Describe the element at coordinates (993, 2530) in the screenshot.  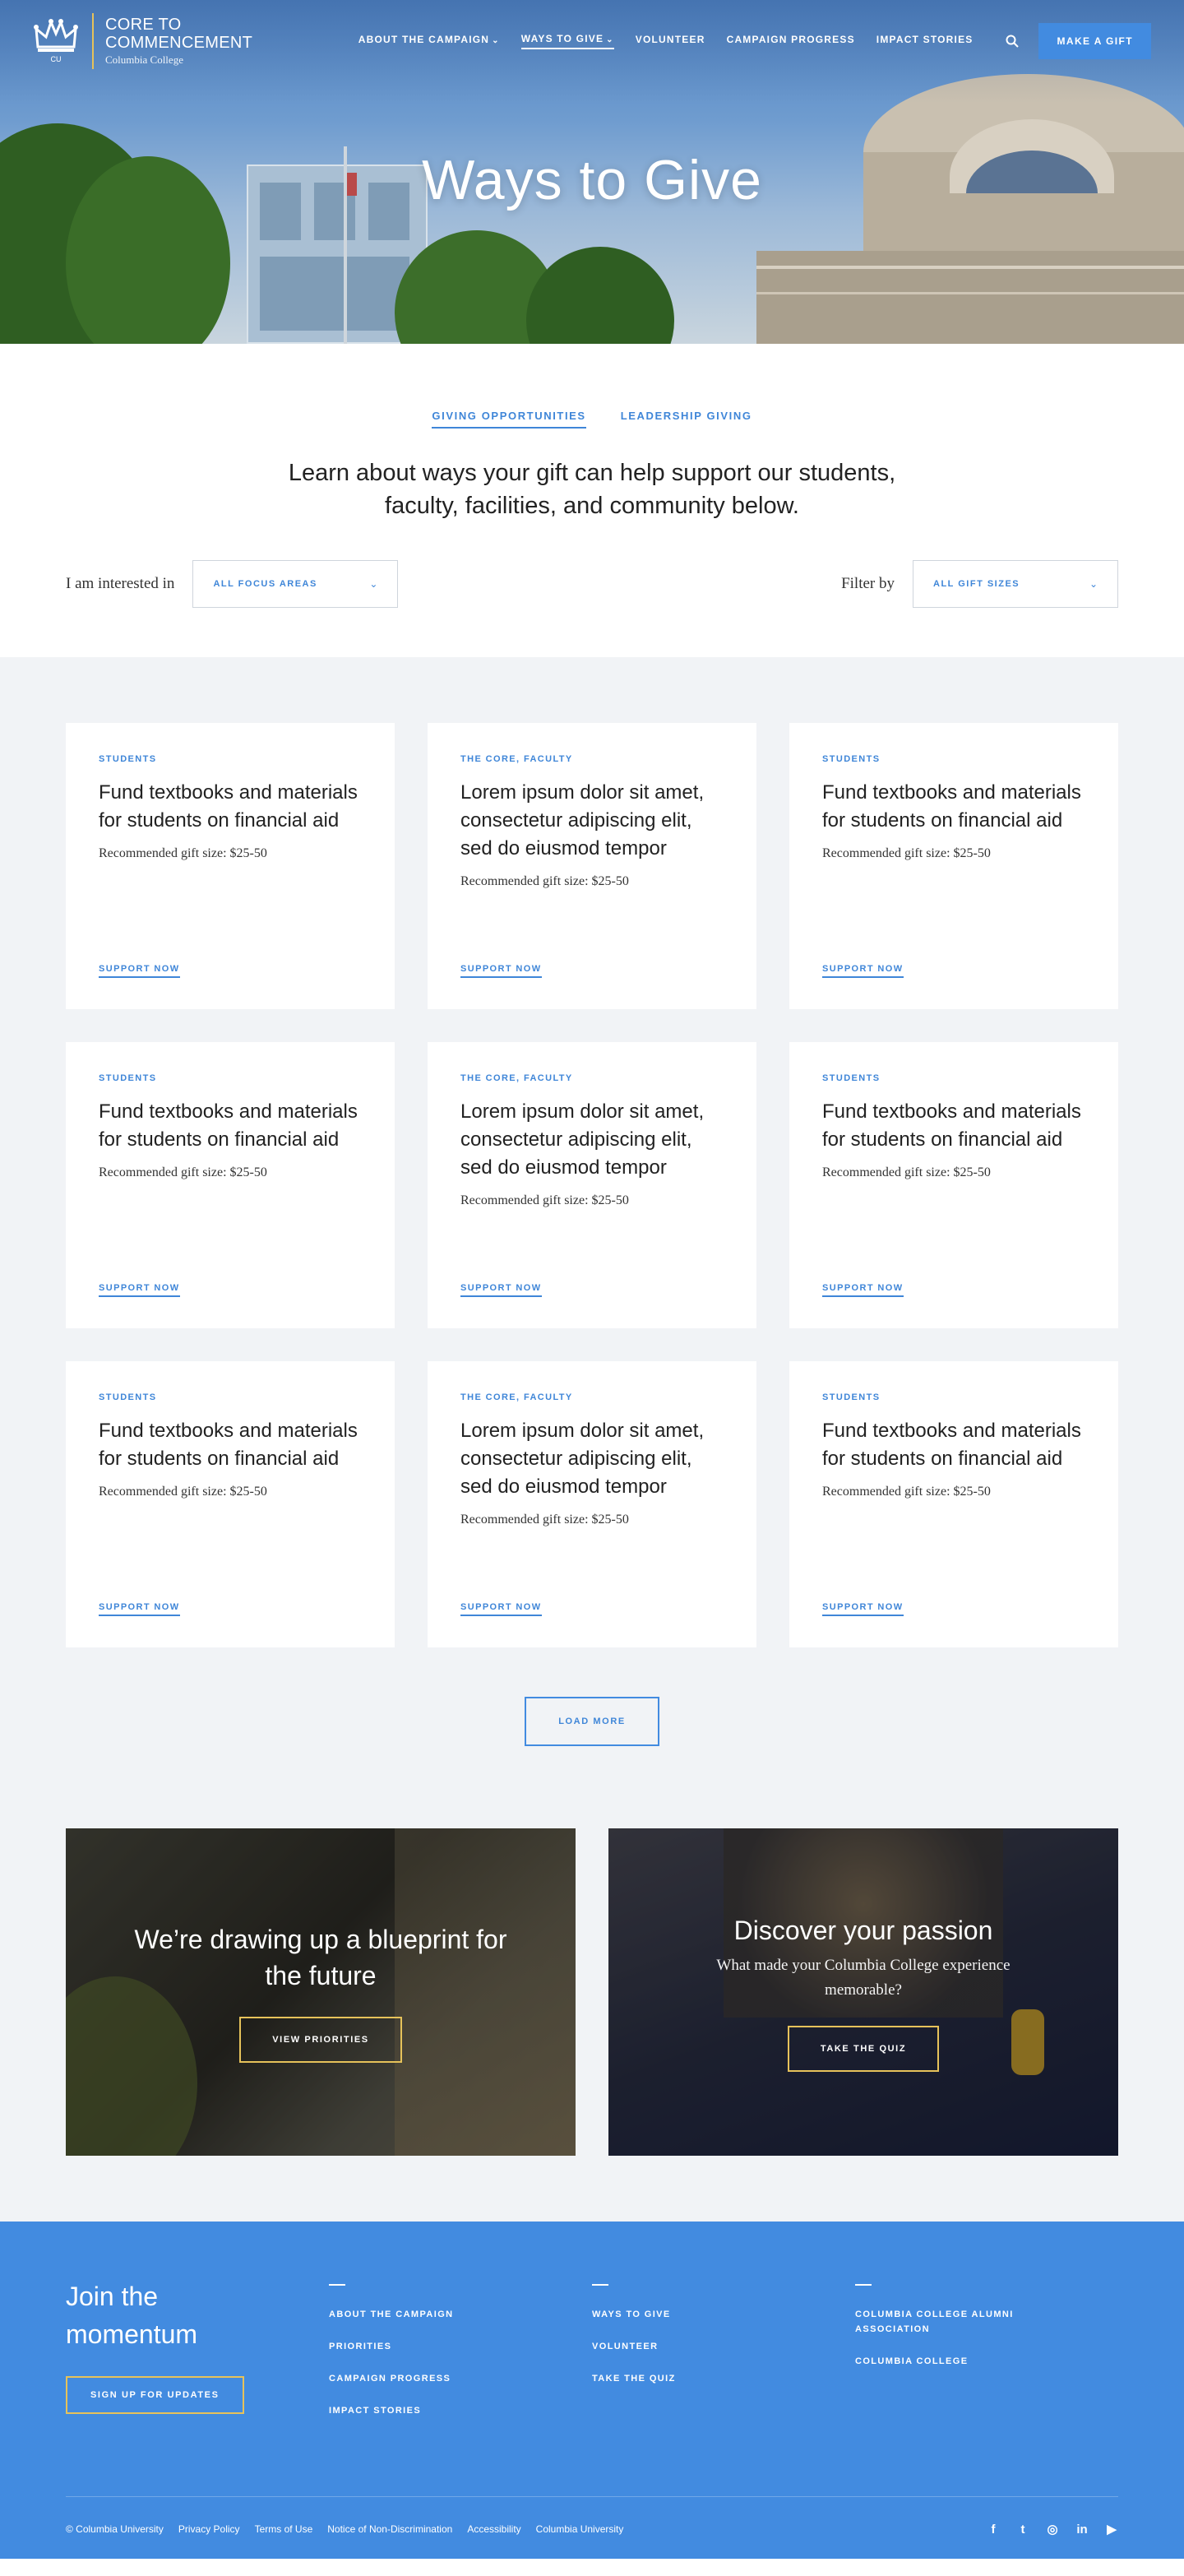
I see `facebook-icon: f` at that location.